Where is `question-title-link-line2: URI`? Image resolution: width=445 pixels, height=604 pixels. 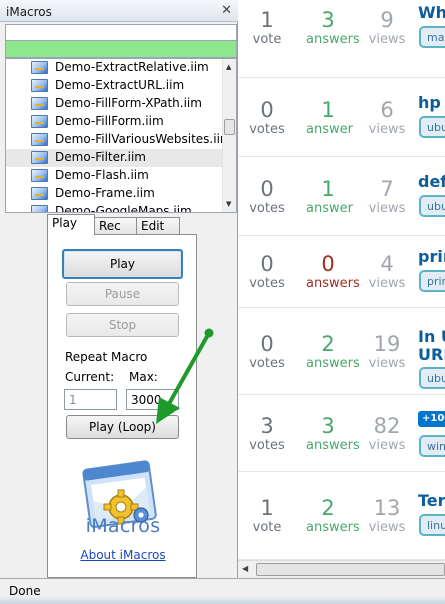 question-title-link-line2: URI is located at coordinates (431, 354).